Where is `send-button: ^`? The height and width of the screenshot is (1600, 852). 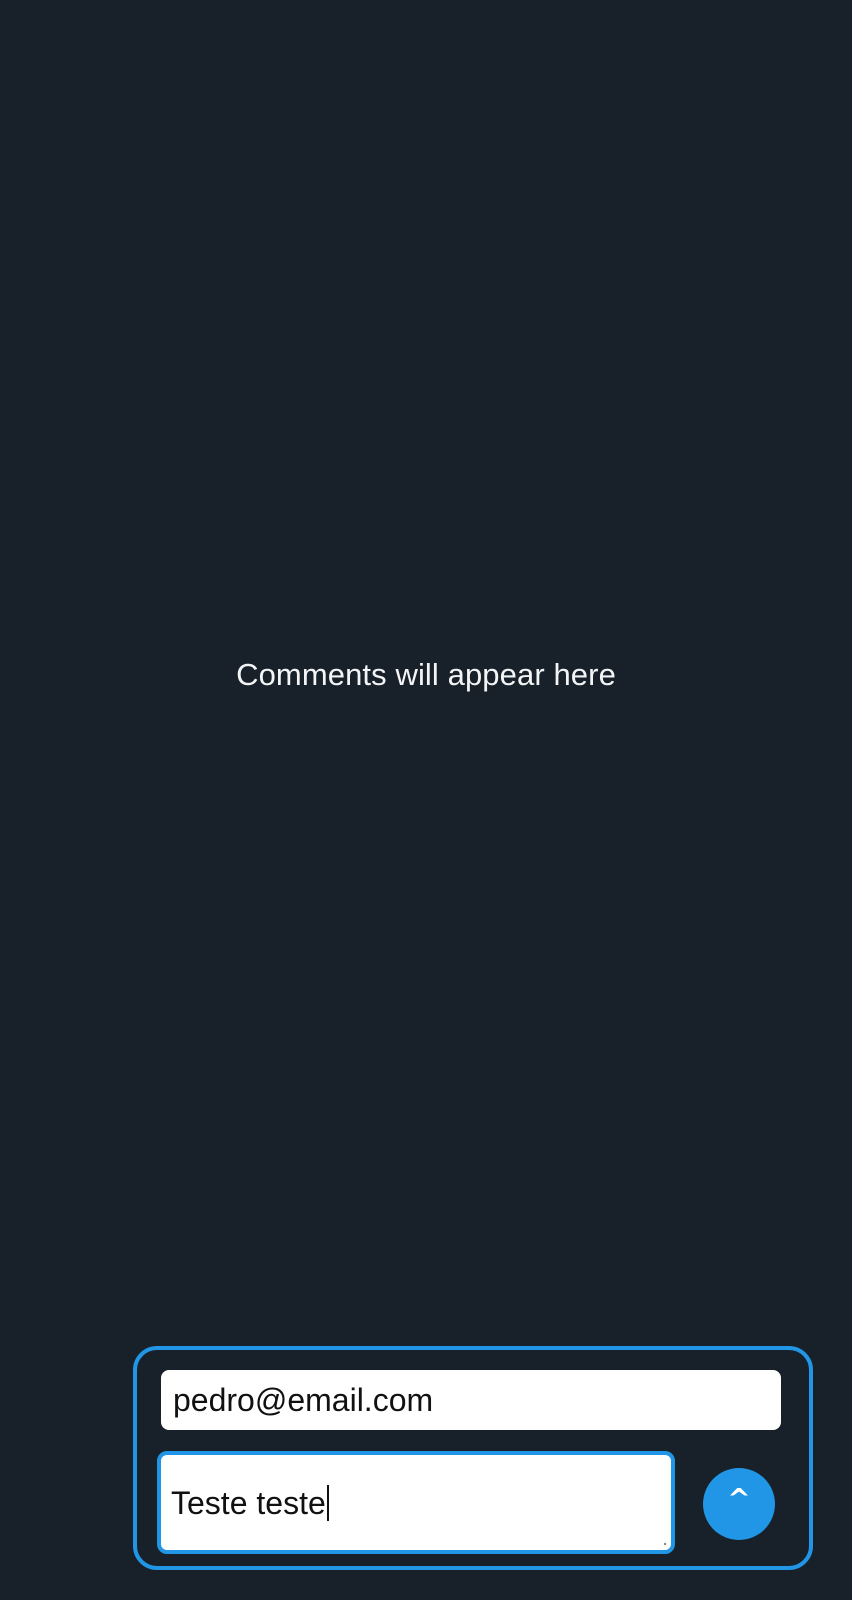 send-button: ^ is located at coordinates (739, 1504).